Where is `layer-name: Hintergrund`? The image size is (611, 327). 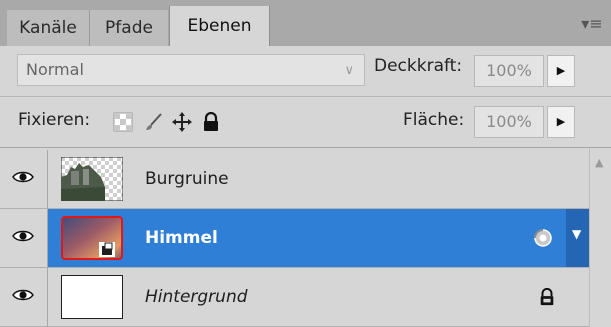 layer-name: Hintergrund is located at coordinates (196, 297).